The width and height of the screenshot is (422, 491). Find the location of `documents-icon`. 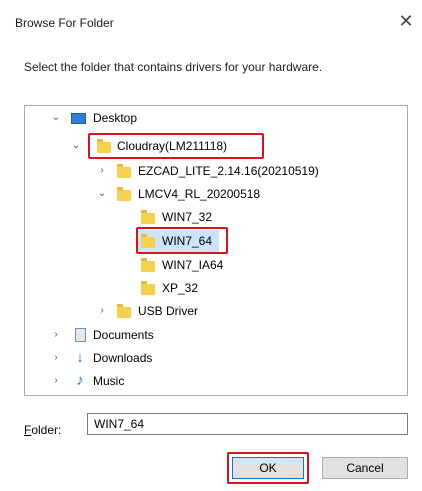

documents-icon is located at coordinates (80, 335).